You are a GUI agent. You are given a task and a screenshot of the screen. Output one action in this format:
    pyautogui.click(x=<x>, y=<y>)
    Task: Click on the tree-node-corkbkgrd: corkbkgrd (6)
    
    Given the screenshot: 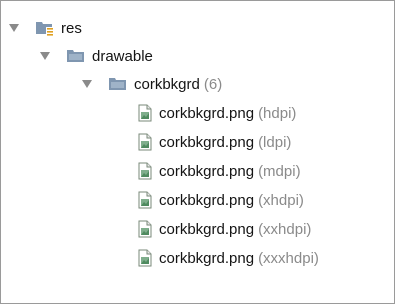 What is the action you would take?
    pyautogui.click(x=151, y=84)
    